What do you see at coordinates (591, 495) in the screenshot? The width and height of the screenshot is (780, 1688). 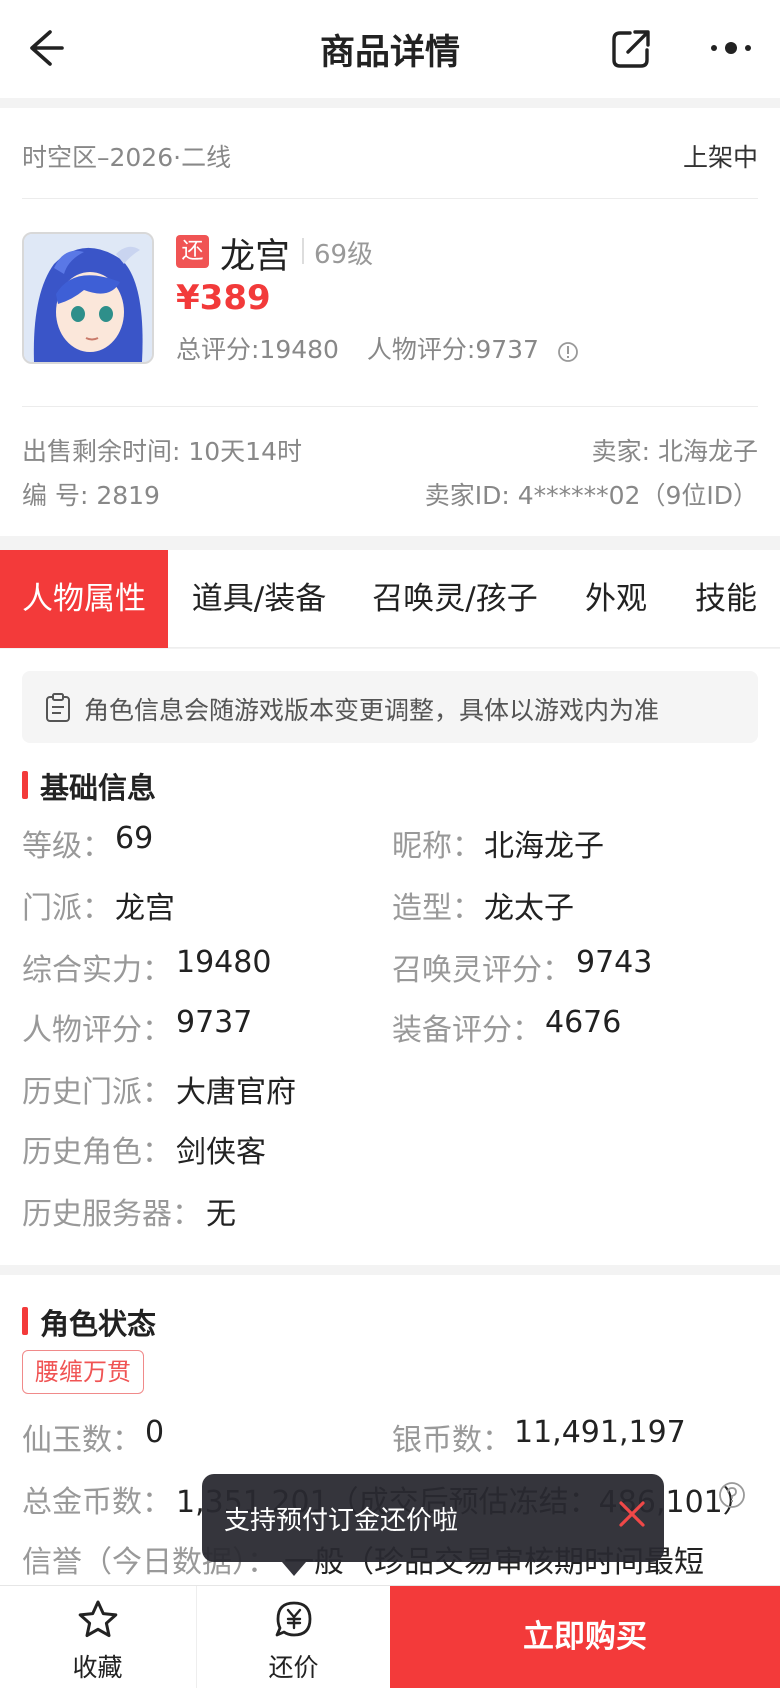 I see `seller-id: 卖家ID: 4******02（9位ID）` at bounding box center [591, 495].